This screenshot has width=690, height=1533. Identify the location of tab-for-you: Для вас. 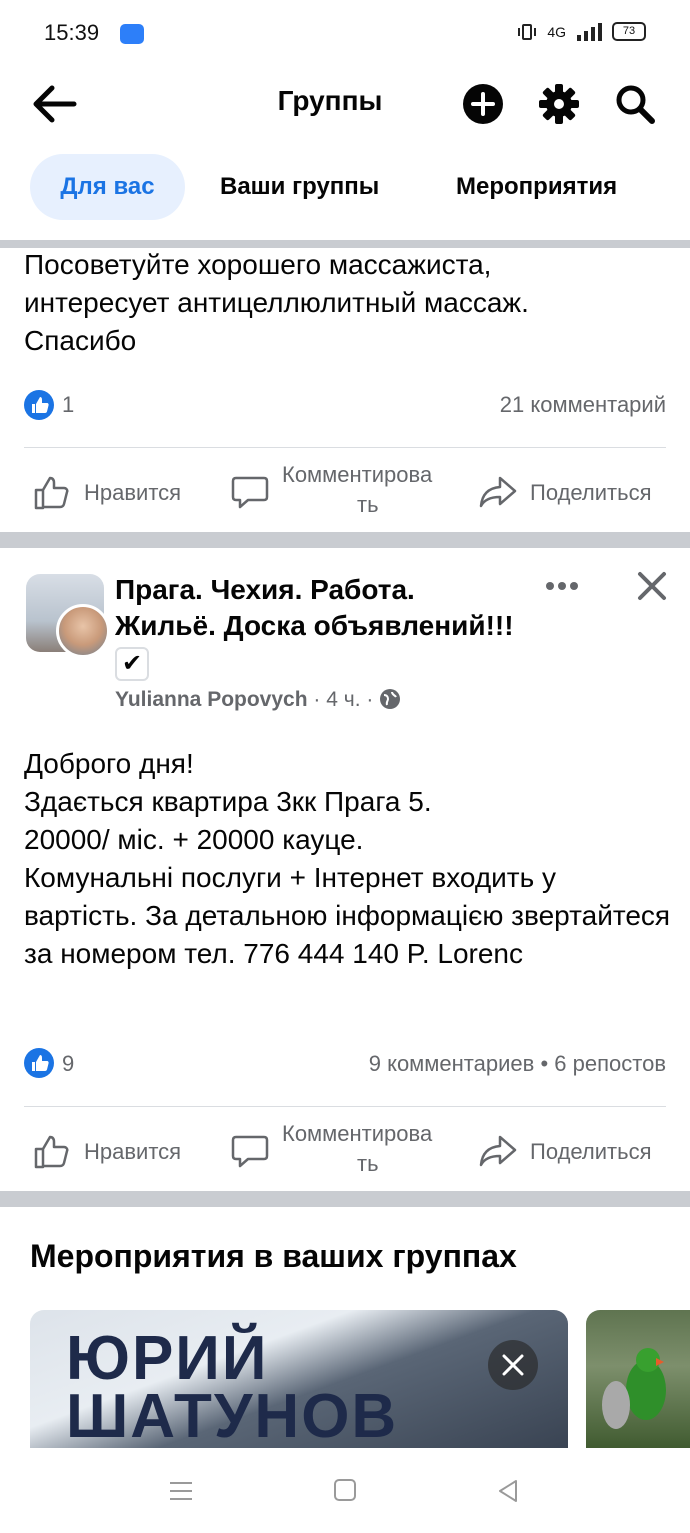
(107, 187).